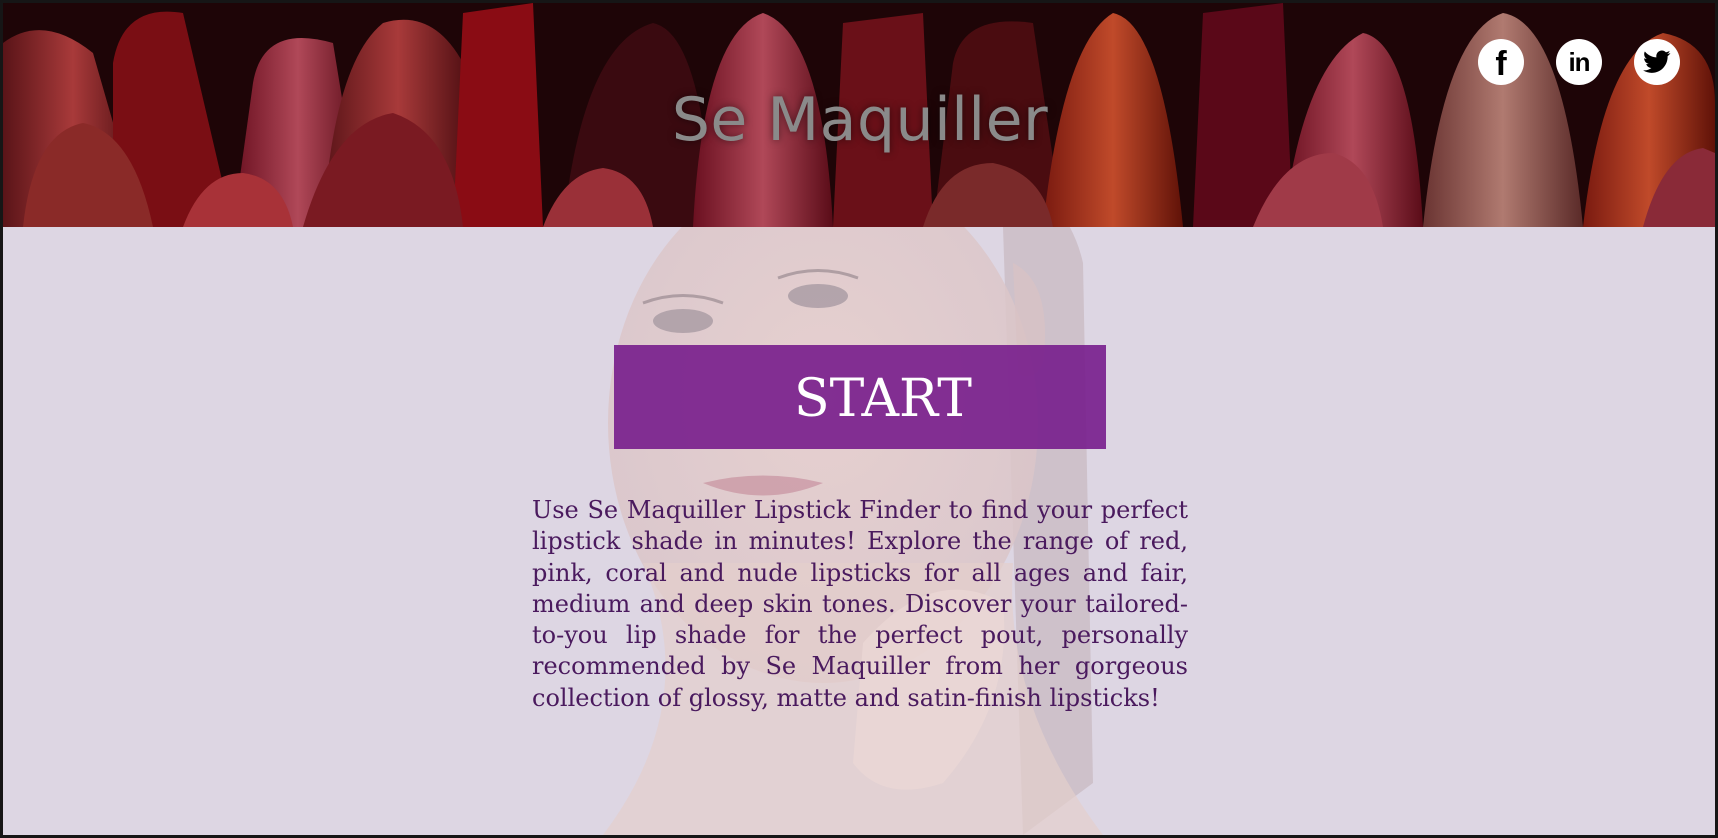 Image resolution: width=1718 pixels, height=838 pixels. I want to click on start-button: START, so click(860, 397).